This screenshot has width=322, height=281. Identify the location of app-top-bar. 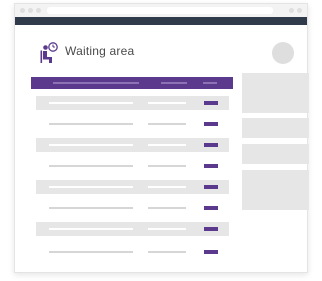
(161, 21).